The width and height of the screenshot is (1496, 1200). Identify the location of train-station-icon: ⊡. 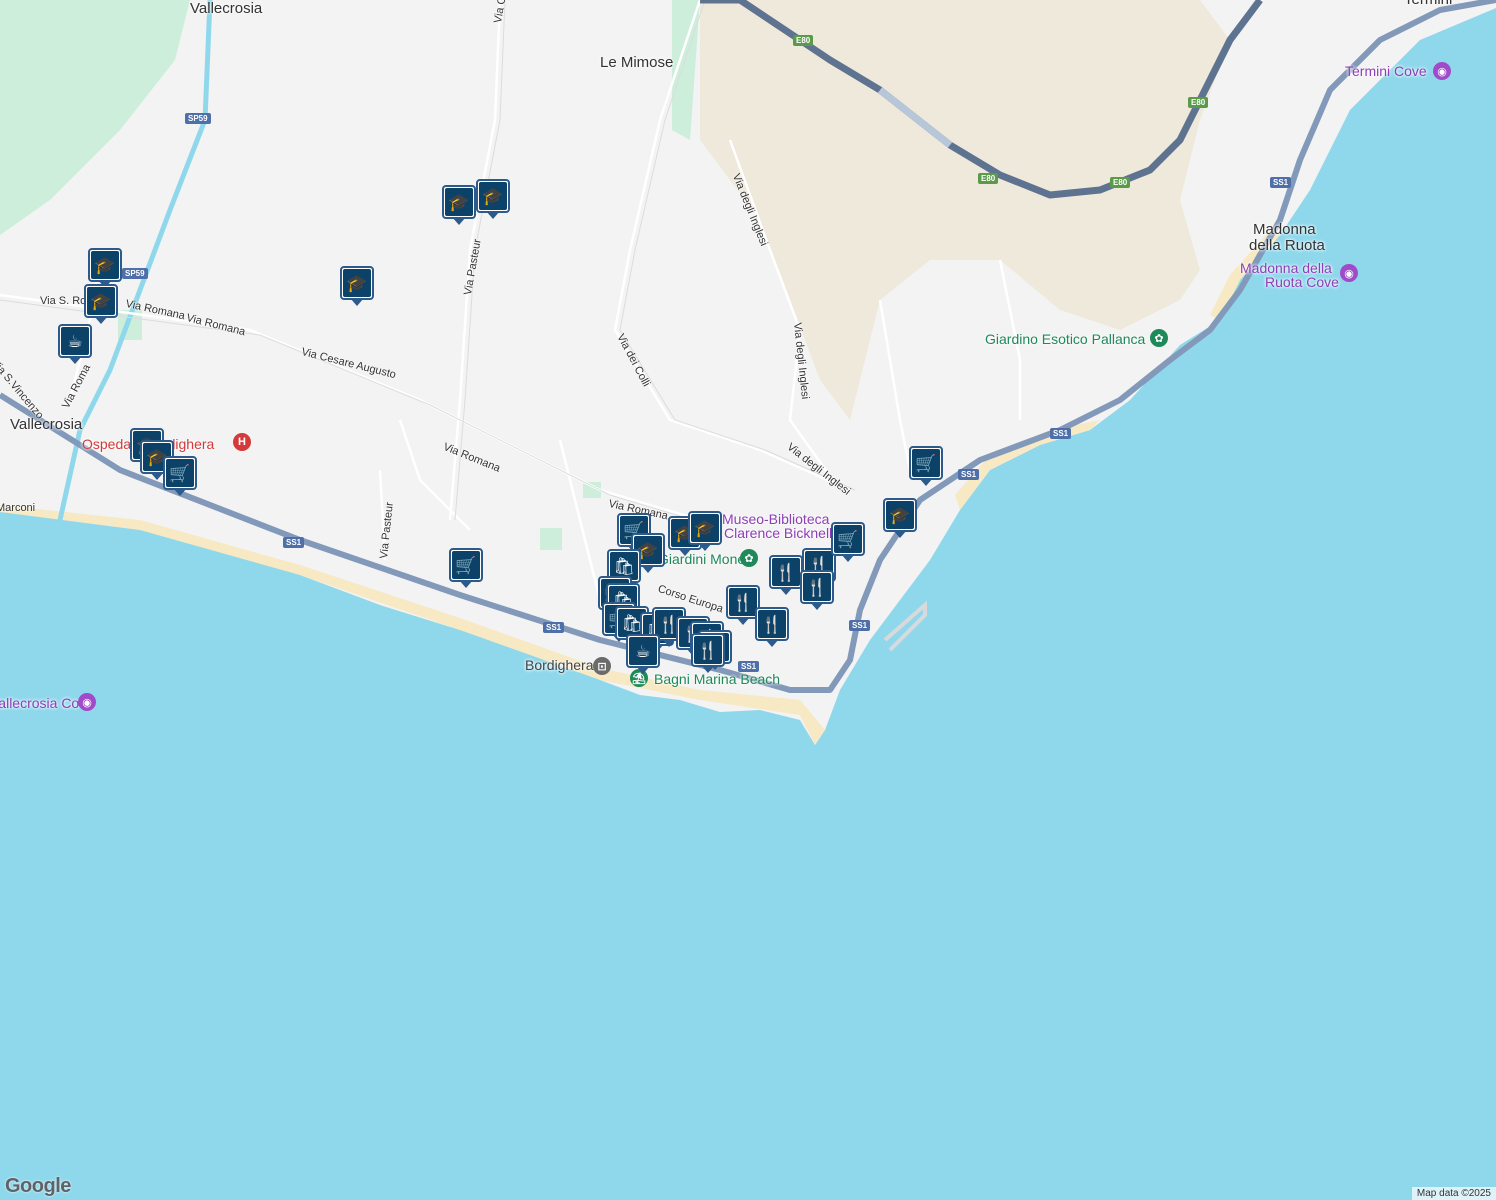
(602, 666).